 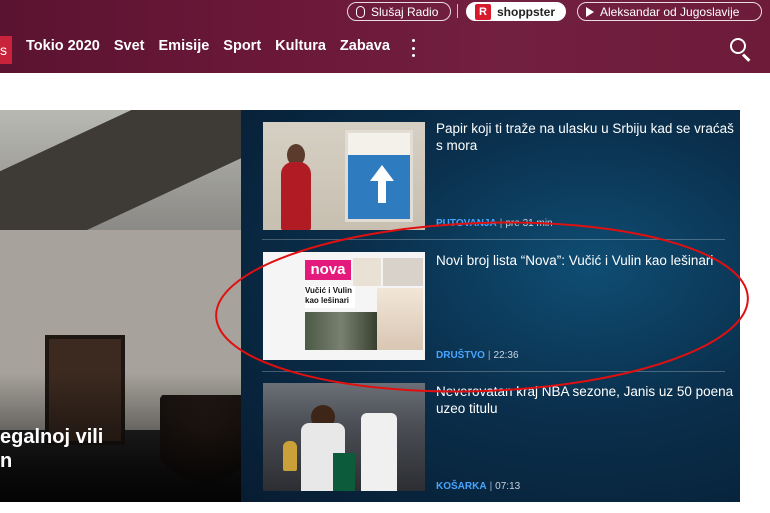 I want to click on brand-logo: s, so click(x=6, y=50).